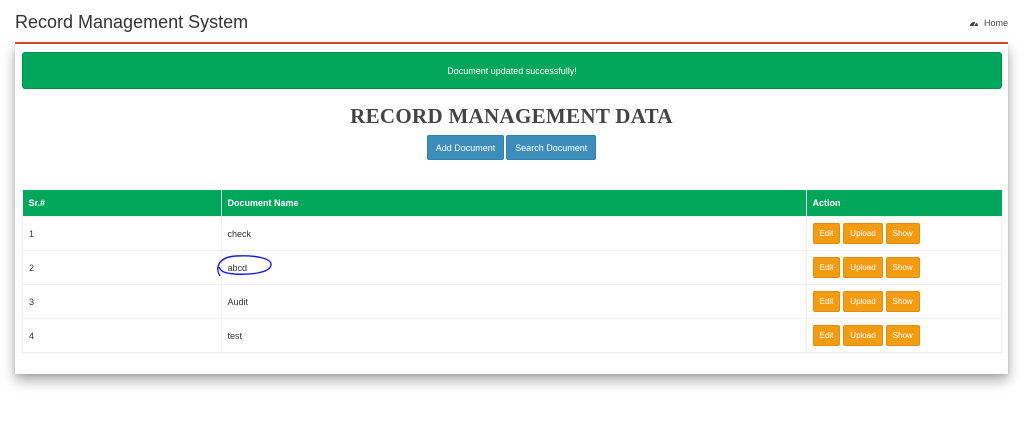 This screenshot has height=435, width=1024. I want to click on column-header-sr: Sr.#, so click(122, 203).